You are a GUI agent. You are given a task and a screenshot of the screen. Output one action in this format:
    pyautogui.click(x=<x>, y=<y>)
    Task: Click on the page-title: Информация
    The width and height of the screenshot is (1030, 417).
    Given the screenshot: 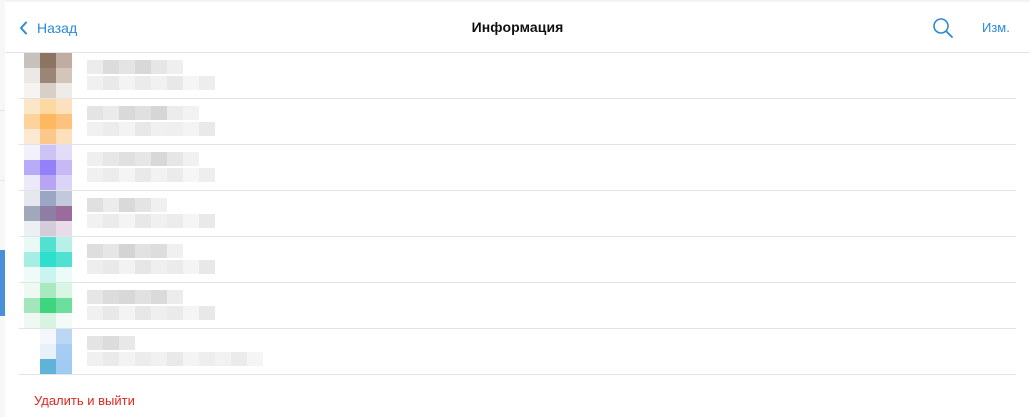 What is the action you would take?
    pyautogui.click(x=517, y=27)
    